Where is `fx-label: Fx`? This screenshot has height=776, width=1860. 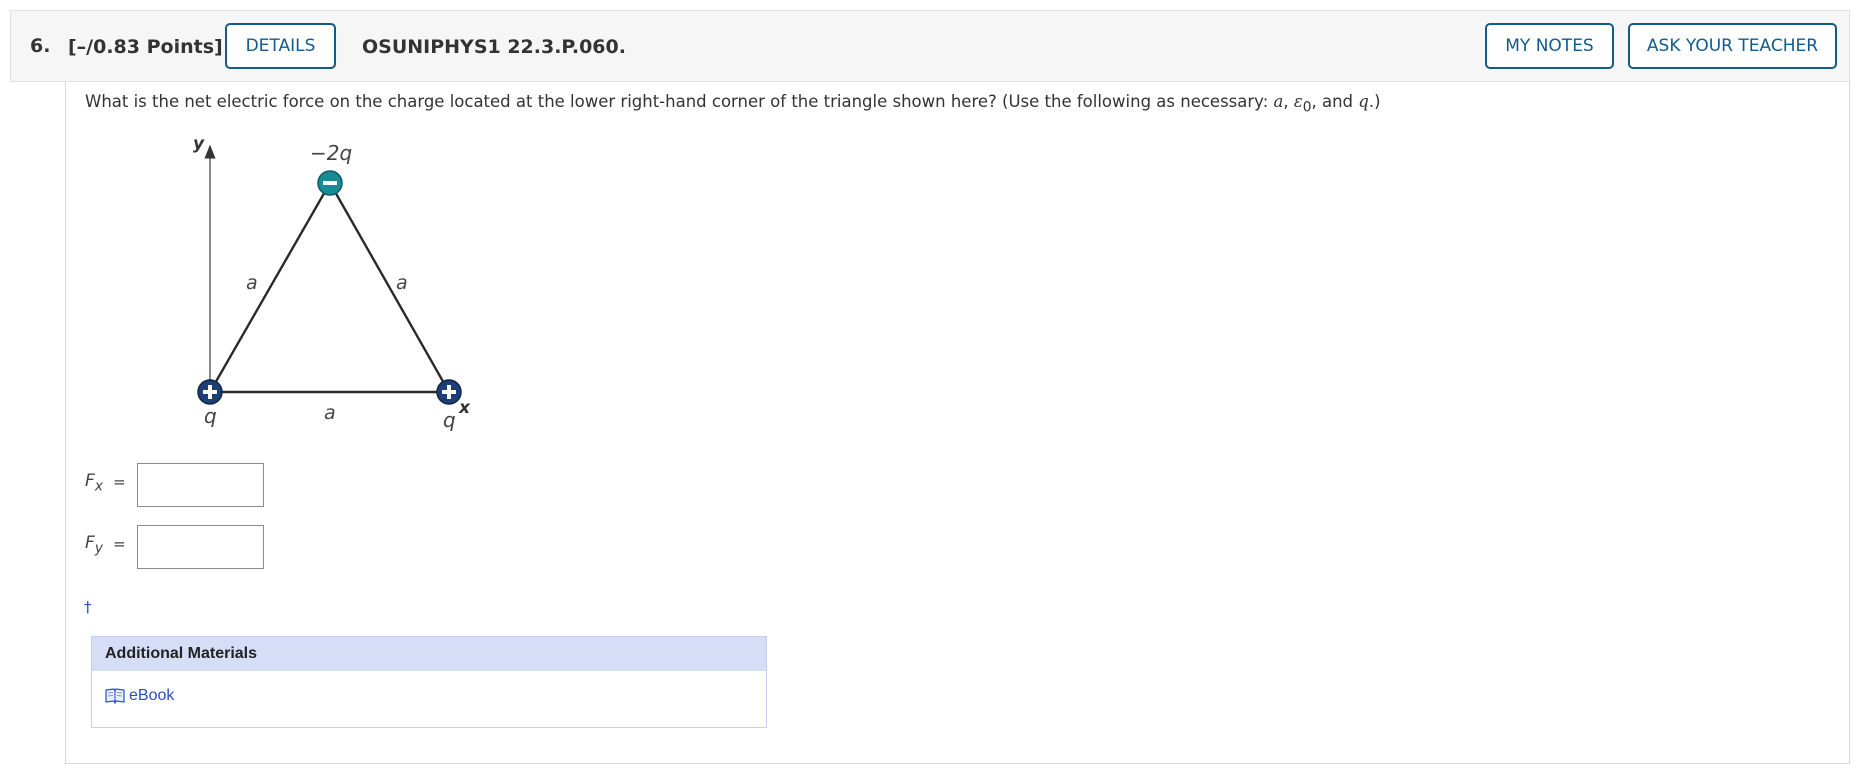 fx-label: Fx is located at coordinates (94, 482).